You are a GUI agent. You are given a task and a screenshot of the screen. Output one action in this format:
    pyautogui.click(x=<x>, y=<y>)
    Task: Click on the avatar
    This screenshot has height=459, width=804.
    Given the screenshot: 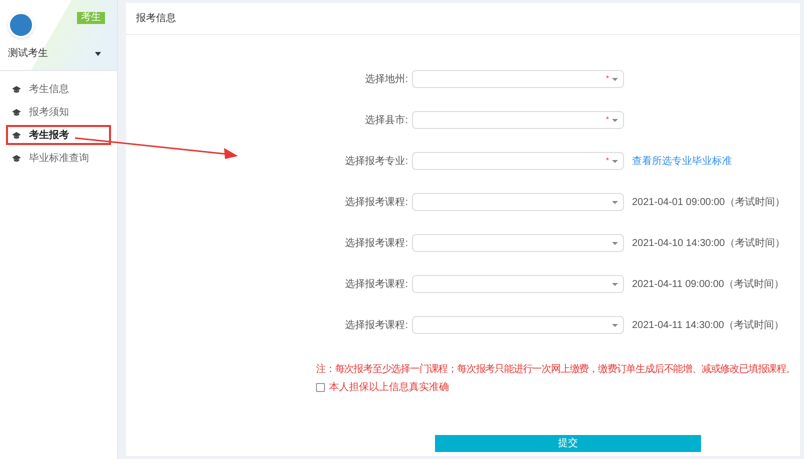 What is the action you would take?
    pyautogui.click(x=21, y=25)
    